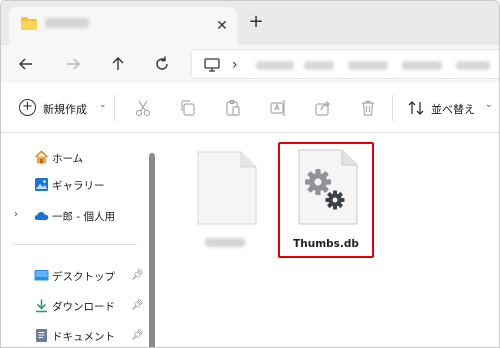 The image size is (500, 348). I want to click on cut-button, so click(143, 108).